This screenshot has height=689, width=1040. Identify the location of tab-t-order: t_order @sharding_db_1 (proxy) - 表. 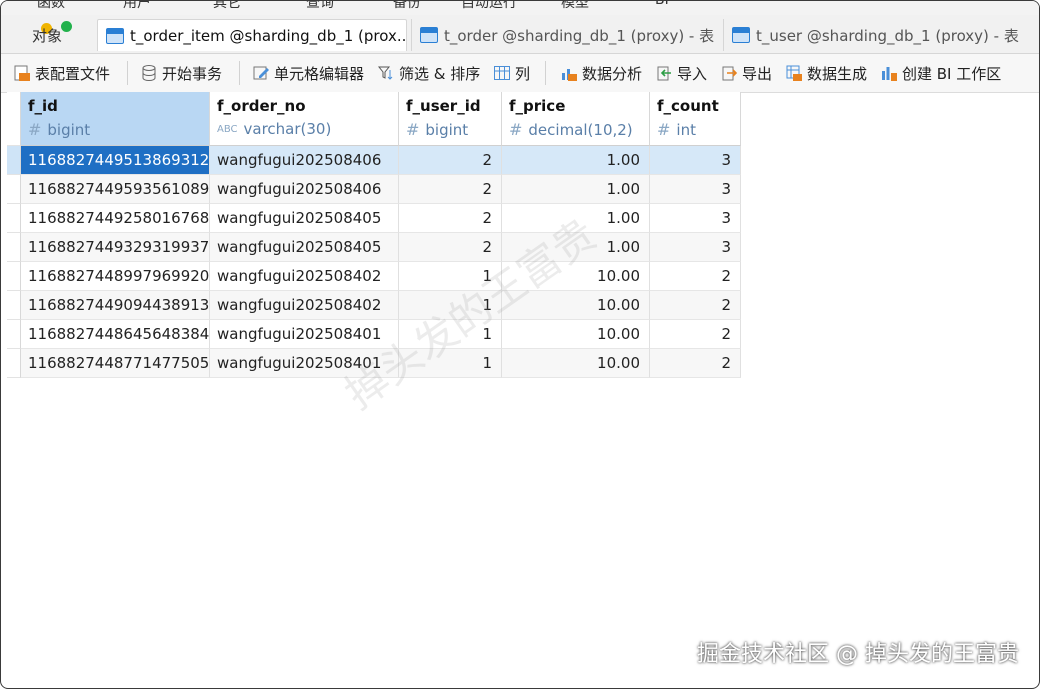
(566, 35).